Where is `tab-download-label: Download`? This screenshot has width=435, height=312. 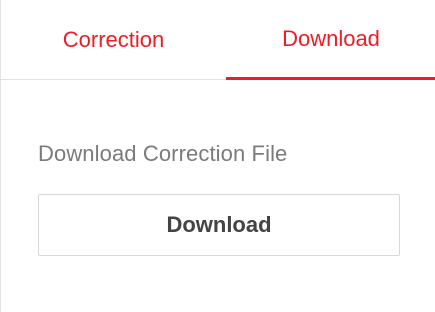 tab-download-label: Download is located at coordinates (331, 38).